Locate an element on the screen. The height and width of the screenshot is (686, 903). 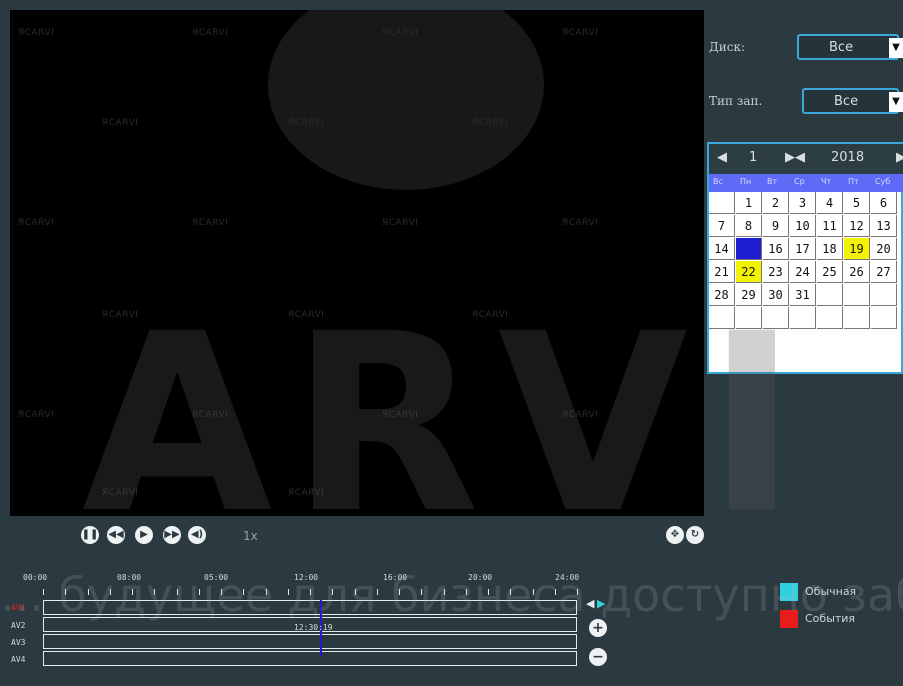
calendar-day: 1 is located at coordinates (749, 203).